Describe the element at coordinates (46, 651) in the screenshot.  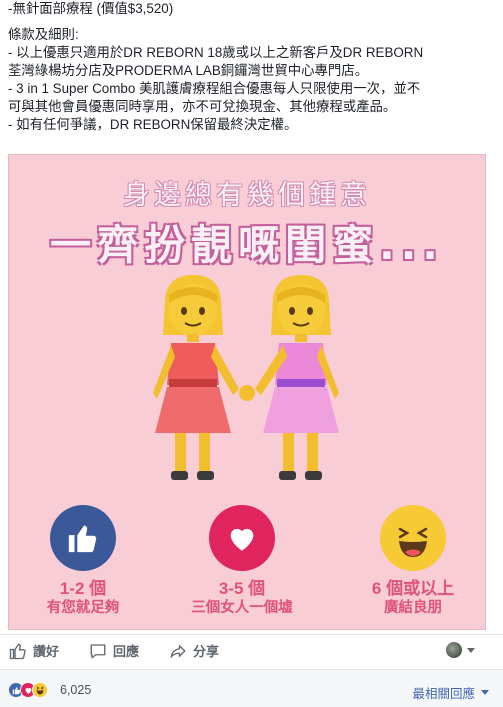
I see `like-action-label: 讚好` at that location.